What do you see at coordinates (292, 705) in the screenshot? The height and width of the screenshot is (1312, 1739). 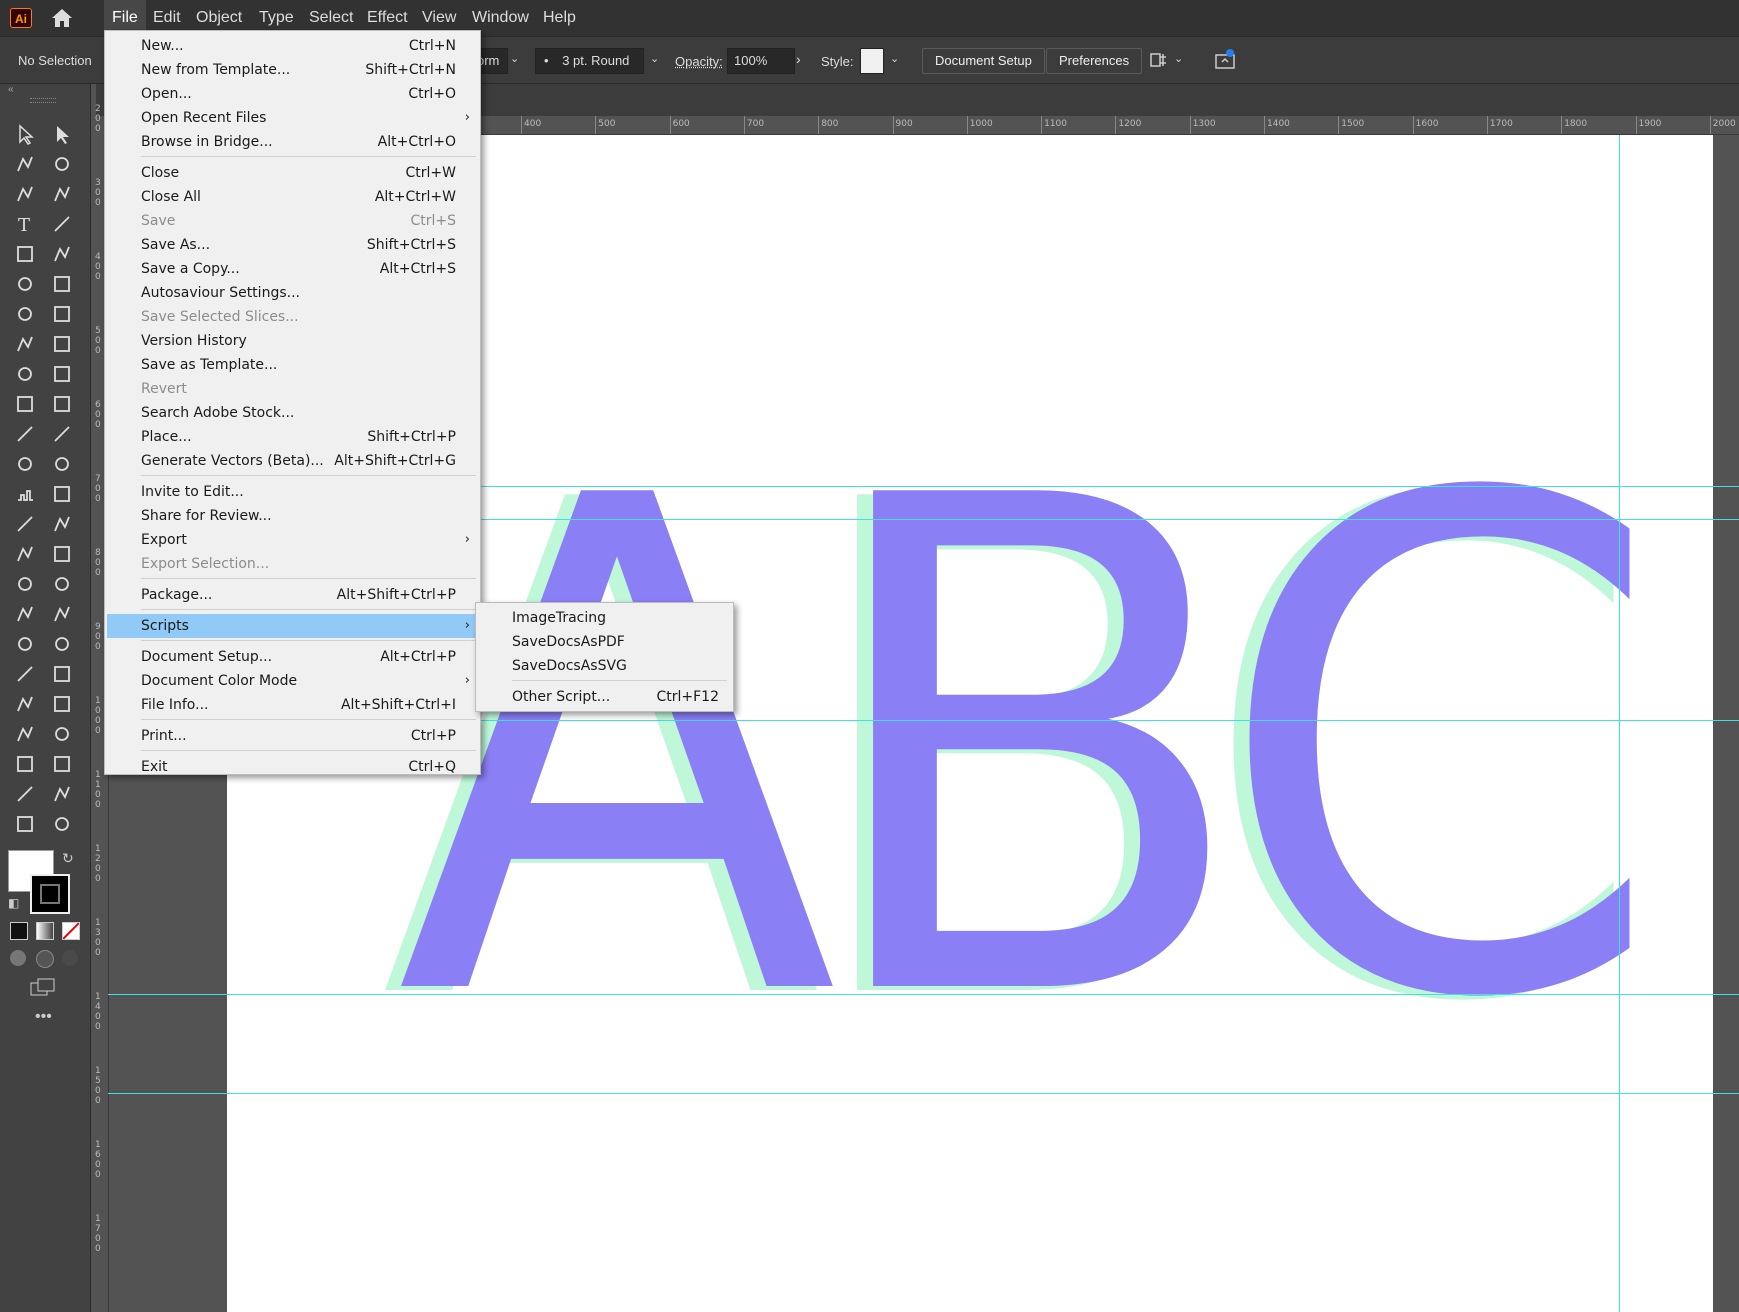 I see `menu-item-file-info: File Info... Alt+Shift+Ctrl+I` at bounding box center [292, 705].